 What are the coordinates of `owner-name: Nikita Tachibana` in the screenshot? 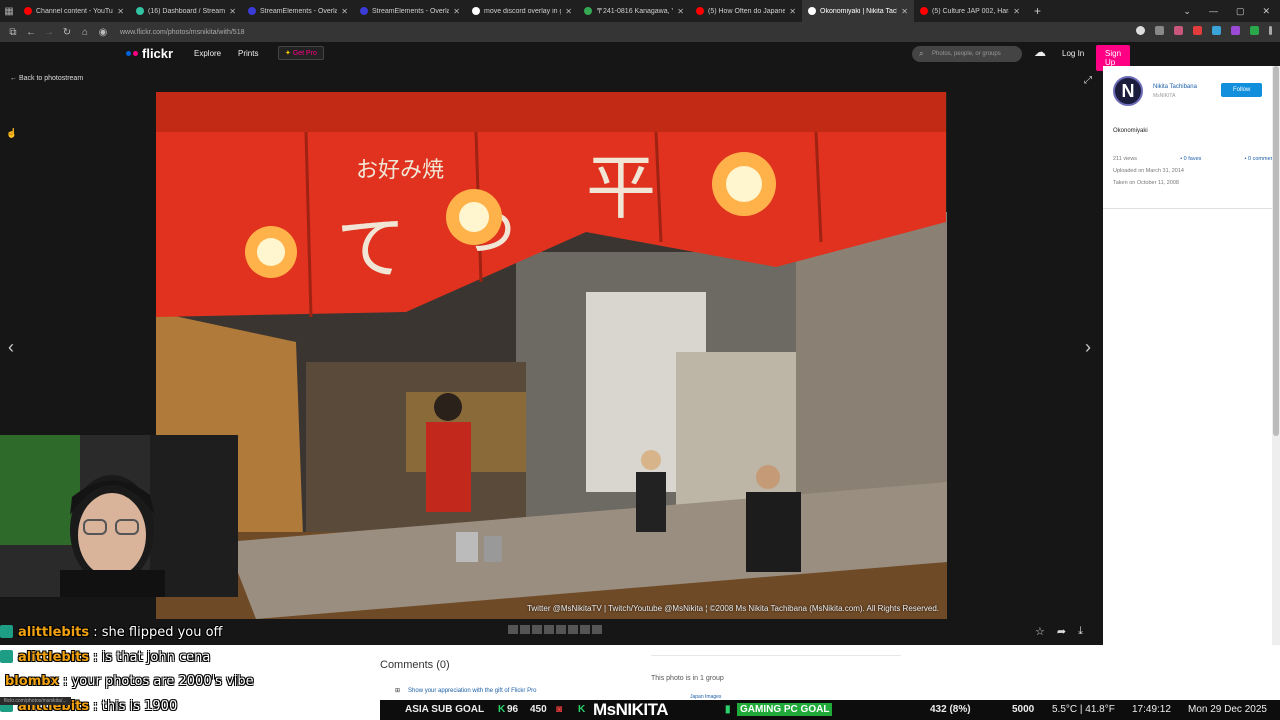 It's located at (1175, 87).